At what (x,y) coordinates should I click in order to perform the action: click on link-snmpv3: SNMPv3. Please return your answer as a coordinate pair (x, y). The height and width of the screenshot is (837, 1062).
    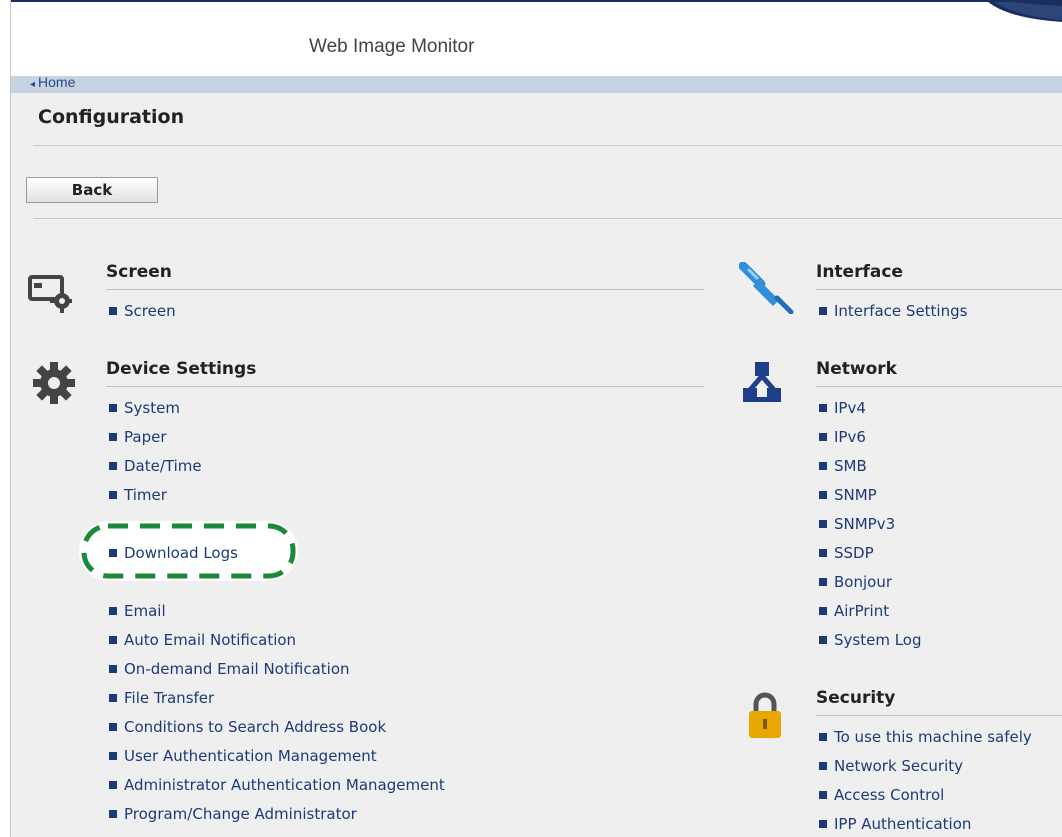
    Looking at the image, I should click on (857, 524).